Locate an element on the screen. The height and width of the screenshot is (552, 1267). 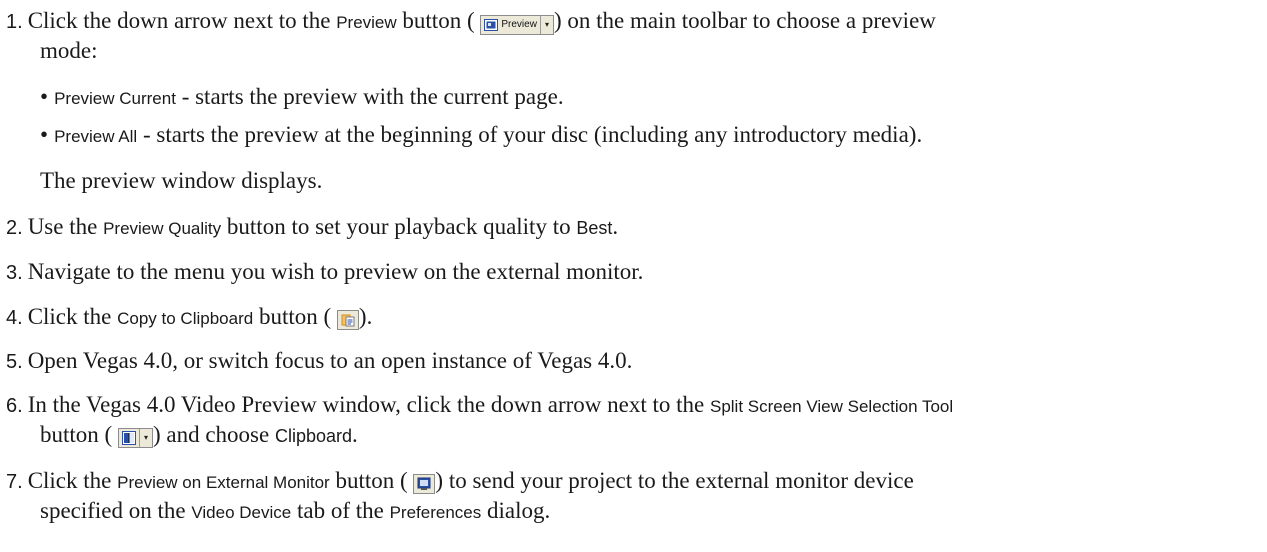
split-screen-icon is located at coordinates (128, 438).